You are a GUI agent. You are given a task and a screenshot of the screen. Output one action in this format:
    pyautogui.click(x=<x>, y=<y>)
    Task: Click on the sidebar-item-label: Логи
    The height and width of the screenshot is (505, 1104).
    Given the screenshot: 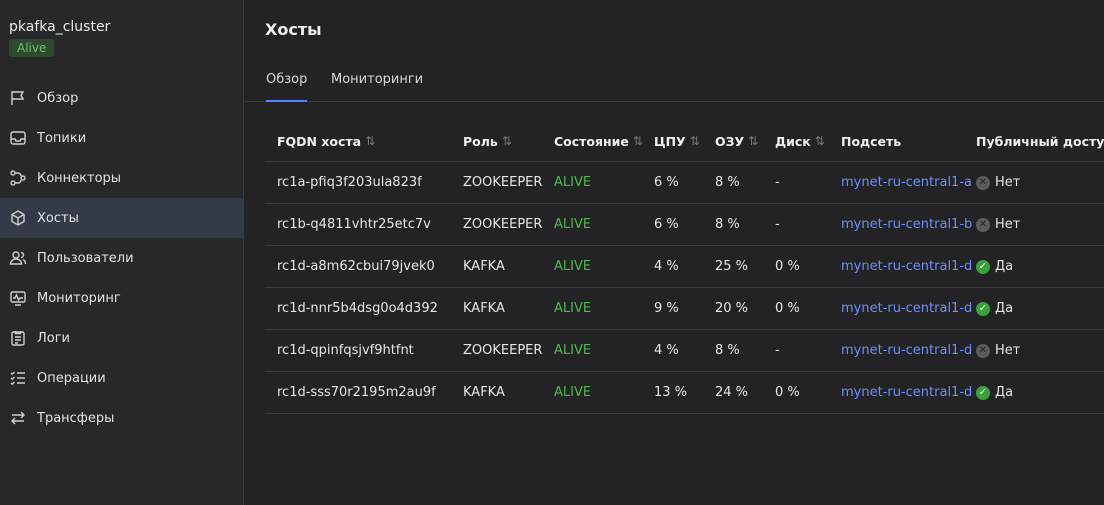 What is the action you would take?
    pyautogui.click(x=54, y=338)
    